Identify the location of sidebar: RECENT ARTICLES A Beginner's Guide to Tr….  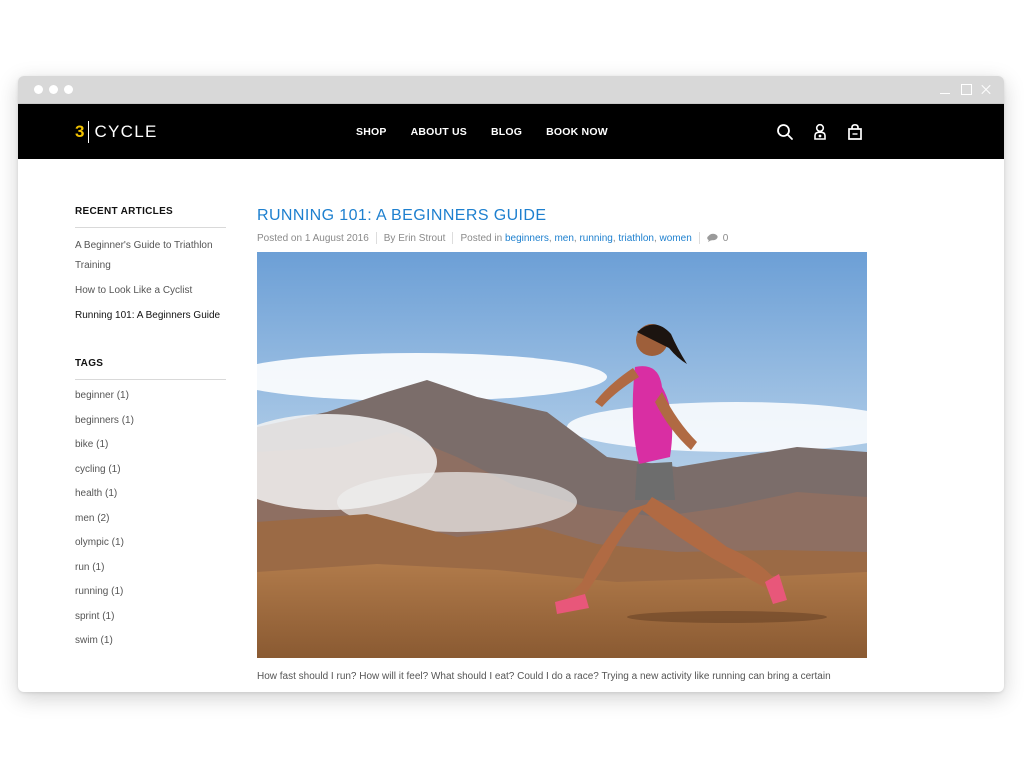
(150, 432).